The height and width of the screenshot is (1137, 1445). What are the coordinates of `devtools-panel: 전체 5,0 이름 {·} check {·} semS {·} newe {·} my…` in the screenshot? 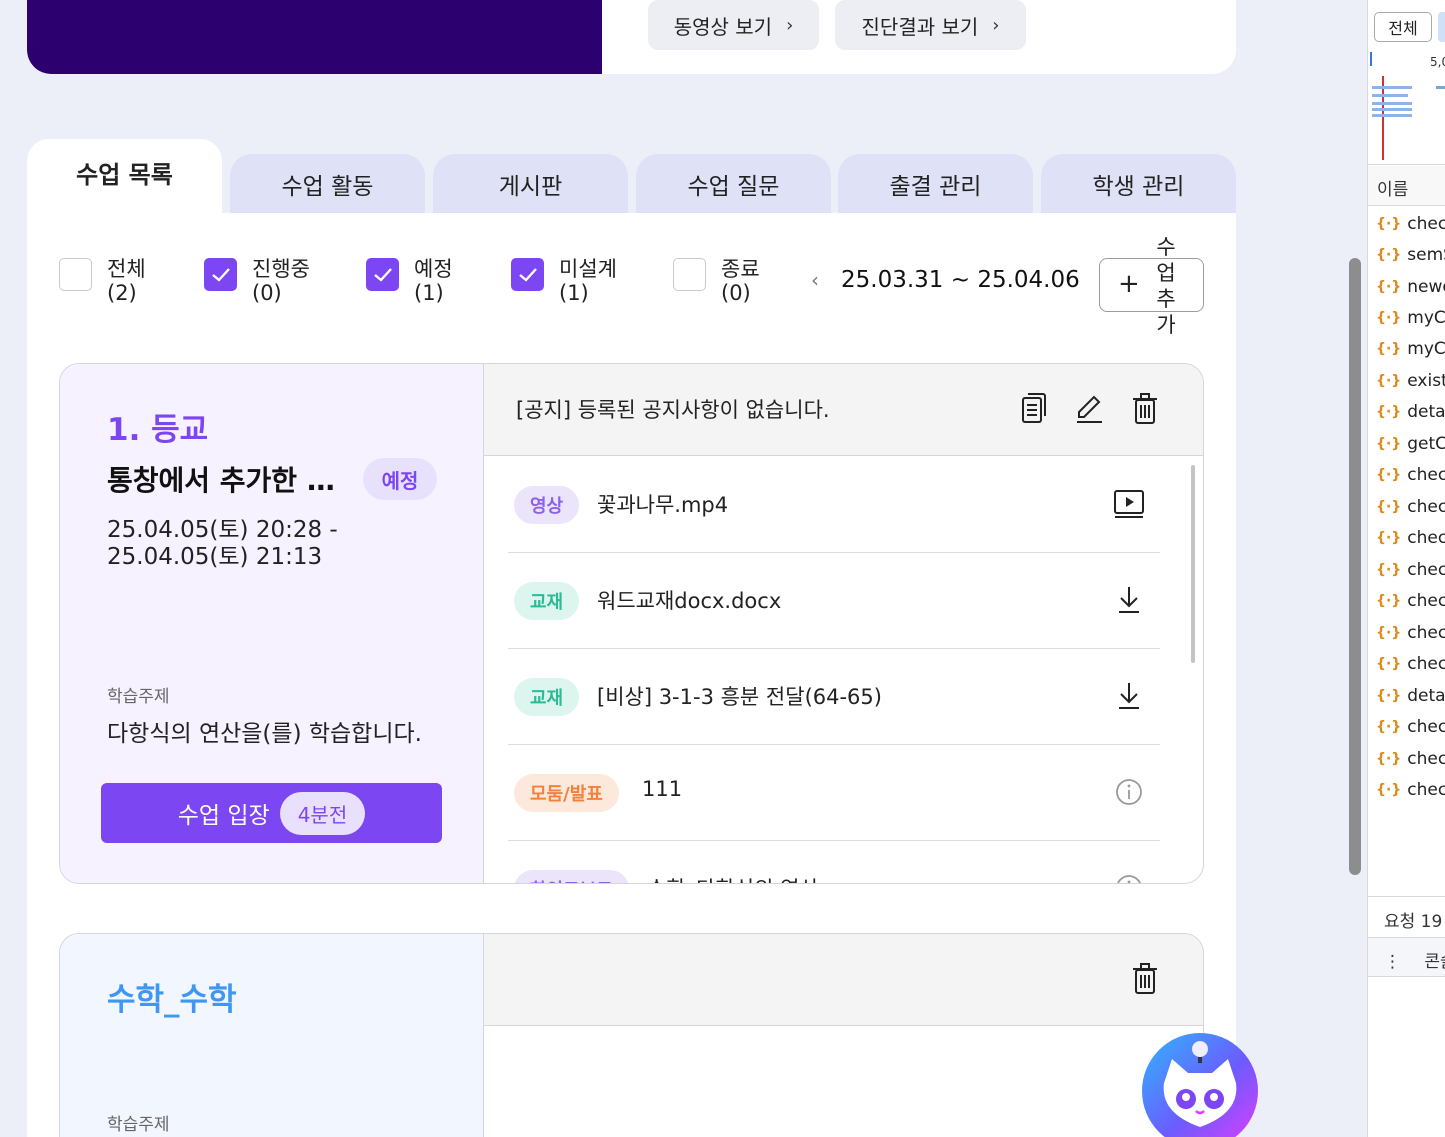 It's located at (1406, 568).